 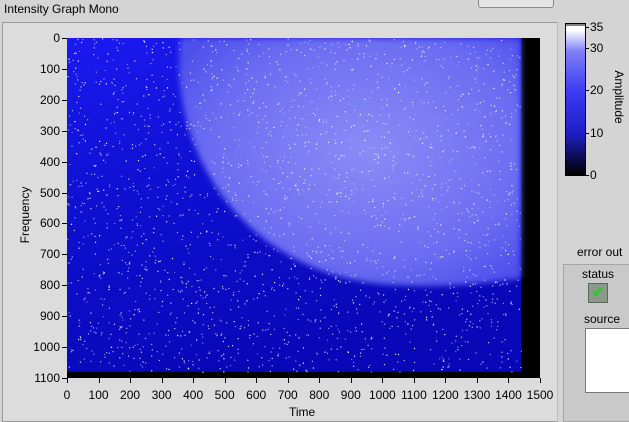 What do you see at coordinates (49, 192) in the screenshot?
I see `y-tick-label: 500` at bounding box center [49, 192].